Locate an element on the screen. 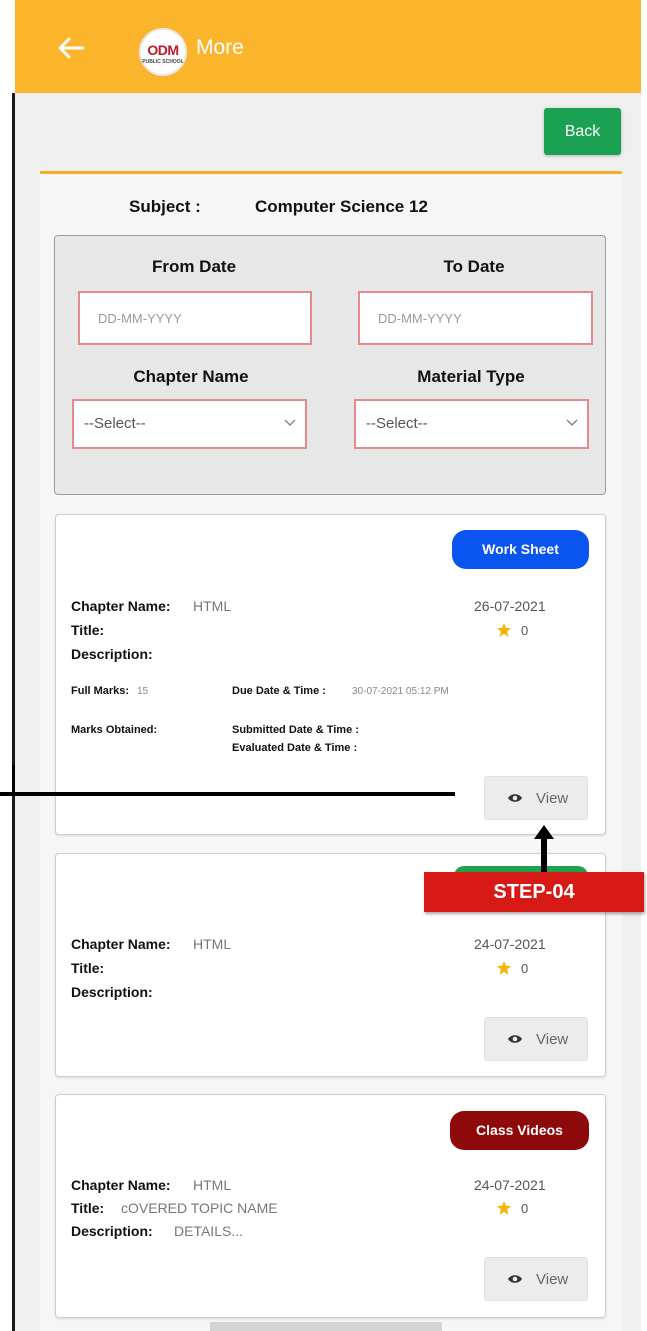  up-arrow-icon is located at coordinates (544, 849).